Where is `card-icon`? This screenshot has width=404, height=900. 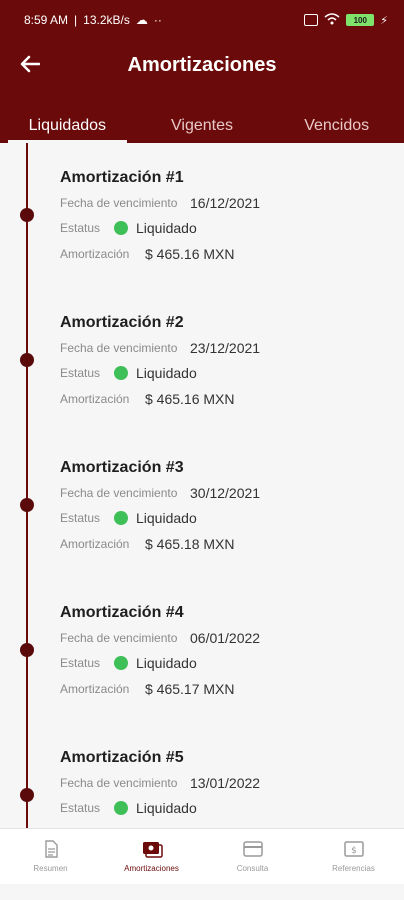 card-icon is located at coordinates (252, 849).